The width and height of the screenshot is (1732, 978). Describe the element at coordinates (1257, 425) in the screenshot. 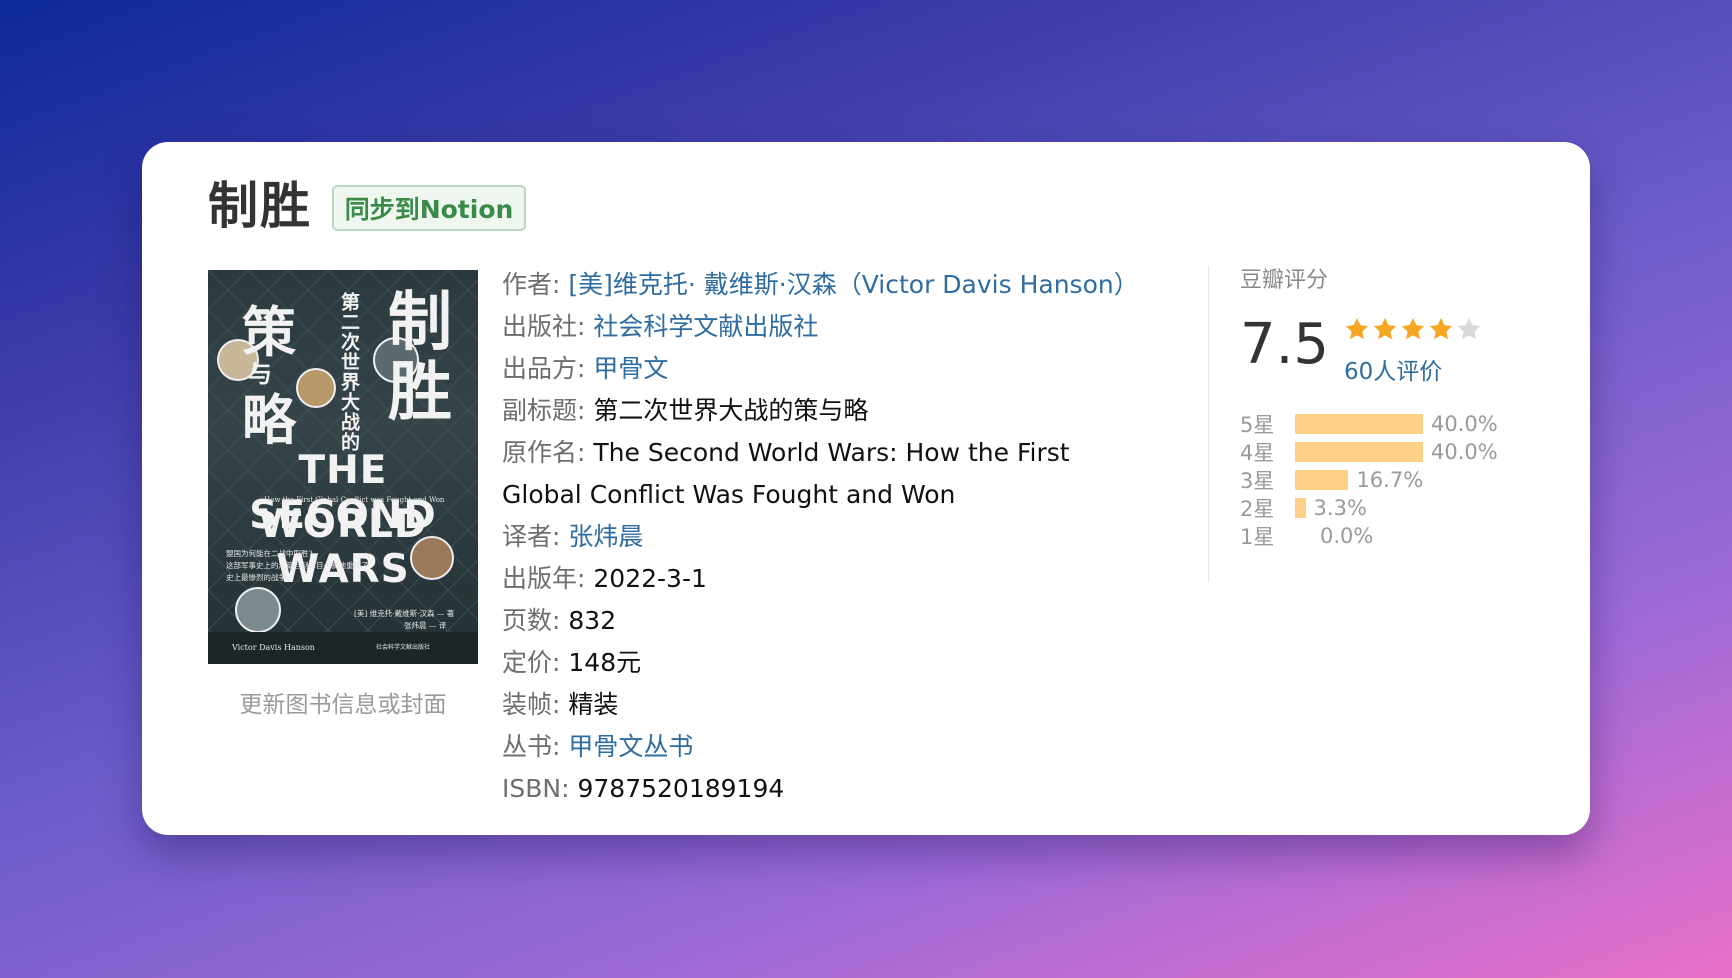

I see `distribution-label: 5星` at that location.